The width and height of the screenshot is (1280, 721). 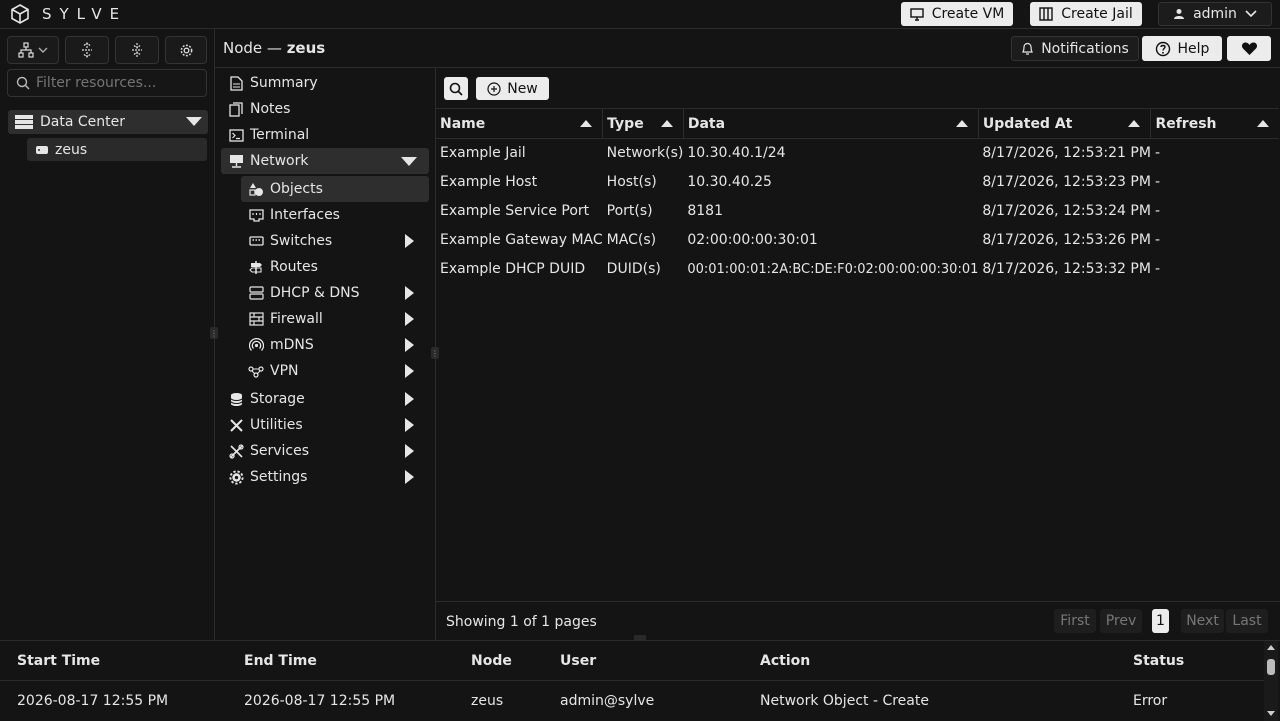 I want to click on cell-type: Port(s), so click(x=629, y=211).